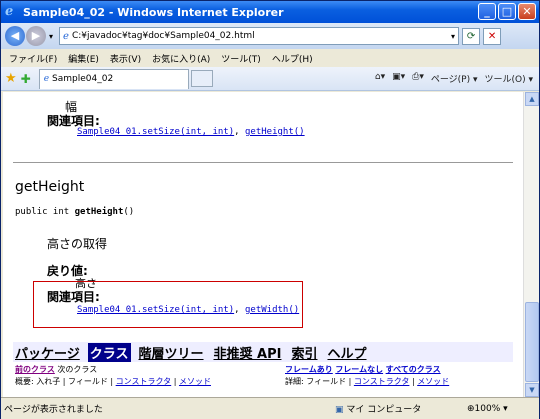 This screenshot has height=419, width=540. What do you see at coordinates (155, 310) in the screenshot?
I see `link-setsize-2: Sample04_01.setSize(int, int)` at bounding box center [155, 310].